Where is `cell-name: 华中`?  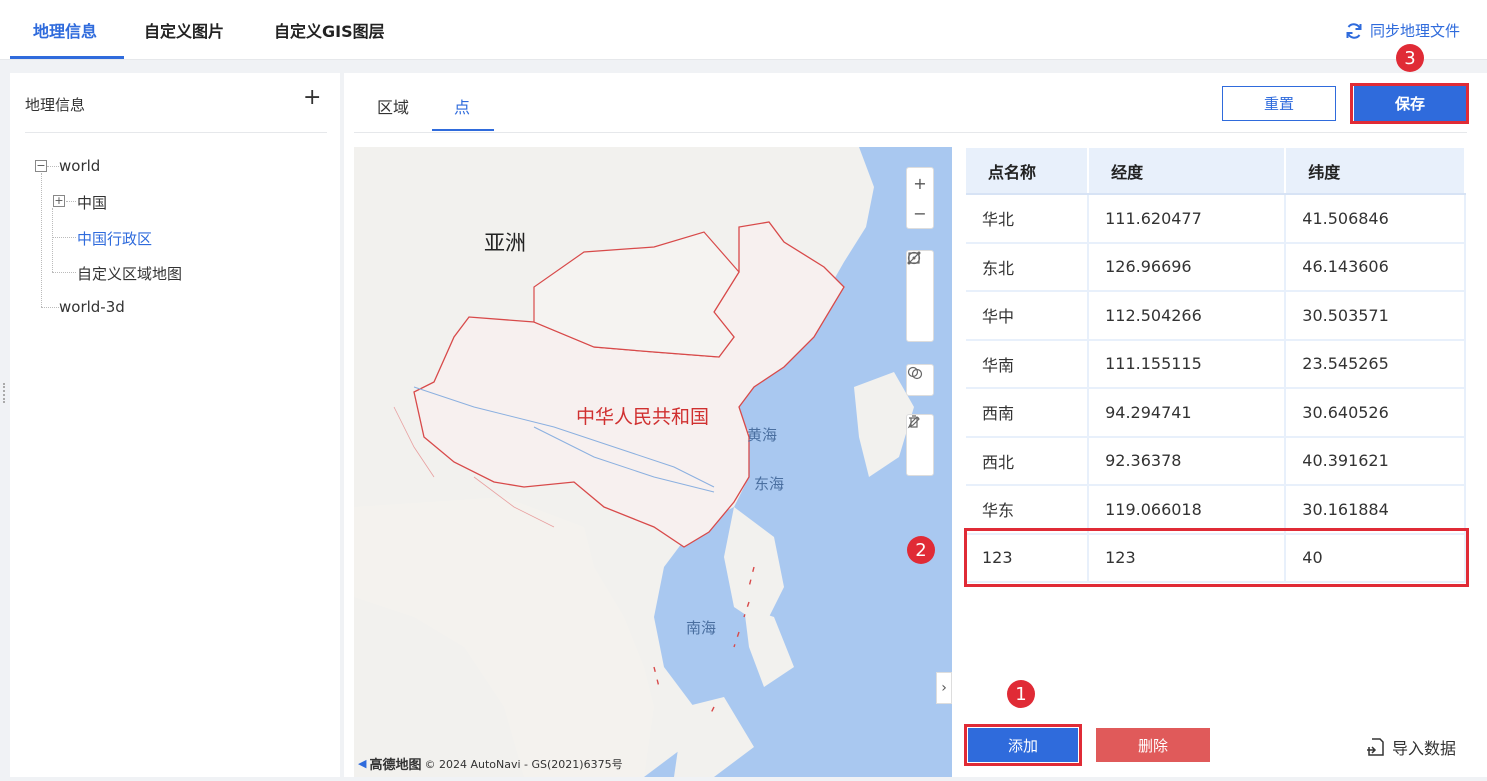
cell-name: 华中 is located at coordinates (1028, 316).